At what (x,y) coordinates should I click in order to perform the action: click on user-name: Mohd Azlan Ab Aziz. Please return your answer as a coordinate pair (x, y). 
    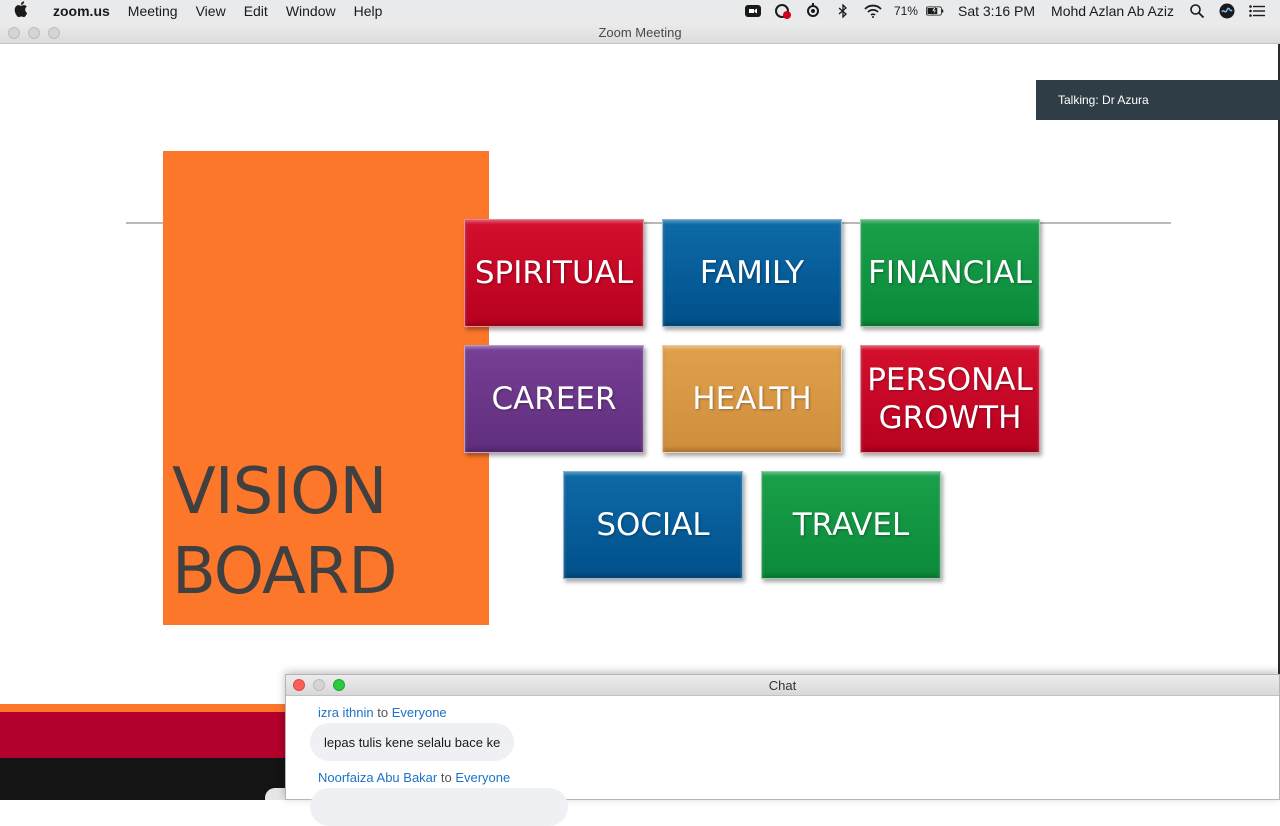
    Looking at the image, I should click on (1112, 11).